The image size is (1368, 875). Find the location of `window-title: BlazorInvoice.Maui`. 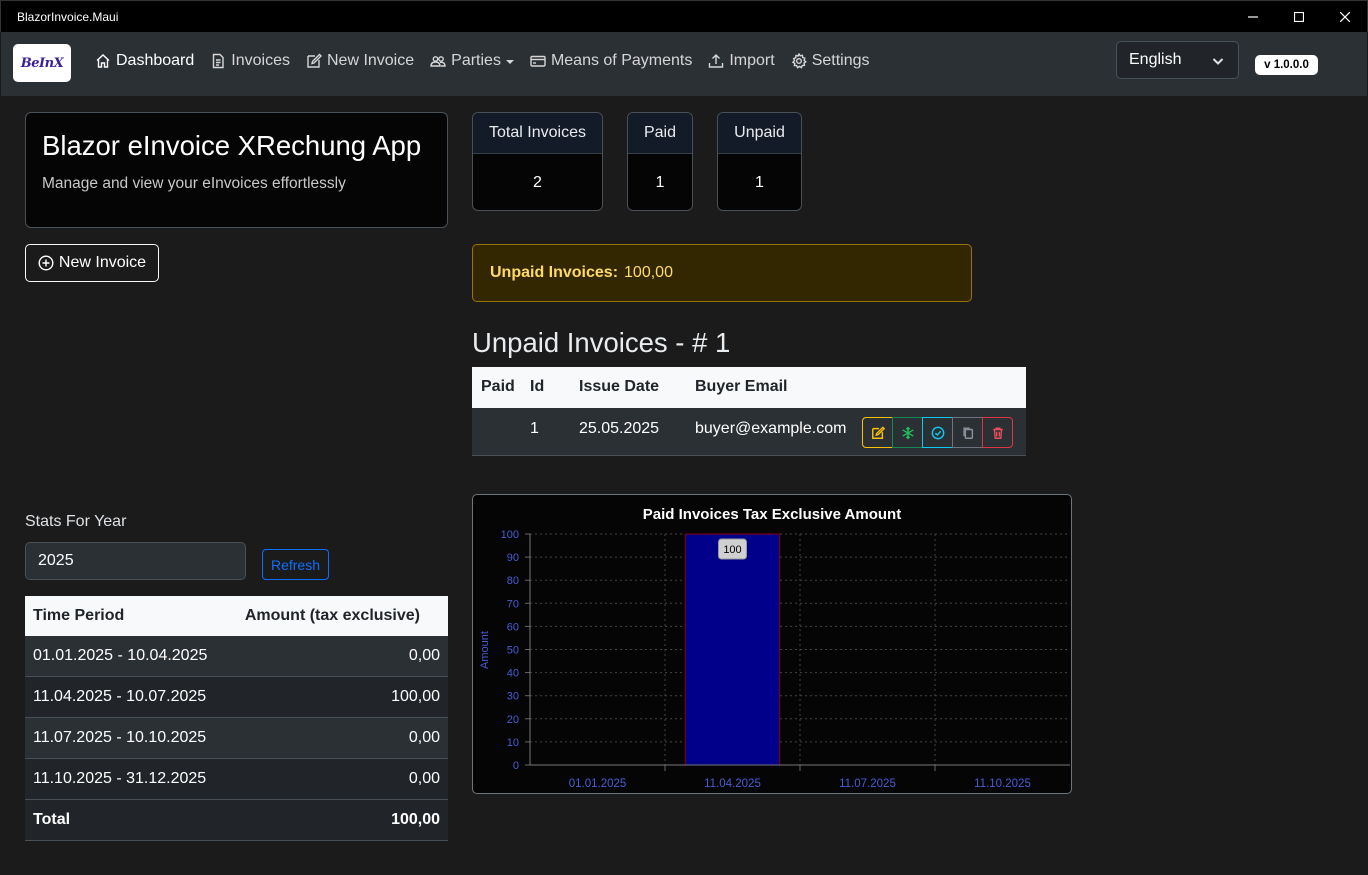

window-title: BlazorInvoice.Maui is located at coordinates (68, 17).